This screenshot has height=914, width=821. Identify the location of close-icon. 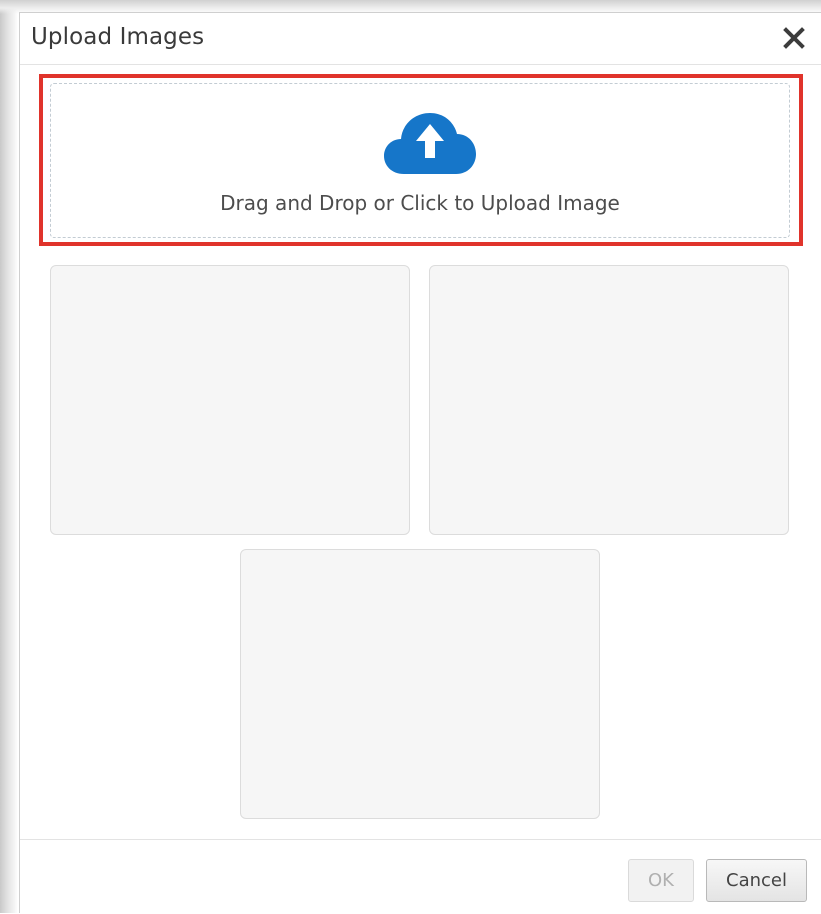
(794, 38).